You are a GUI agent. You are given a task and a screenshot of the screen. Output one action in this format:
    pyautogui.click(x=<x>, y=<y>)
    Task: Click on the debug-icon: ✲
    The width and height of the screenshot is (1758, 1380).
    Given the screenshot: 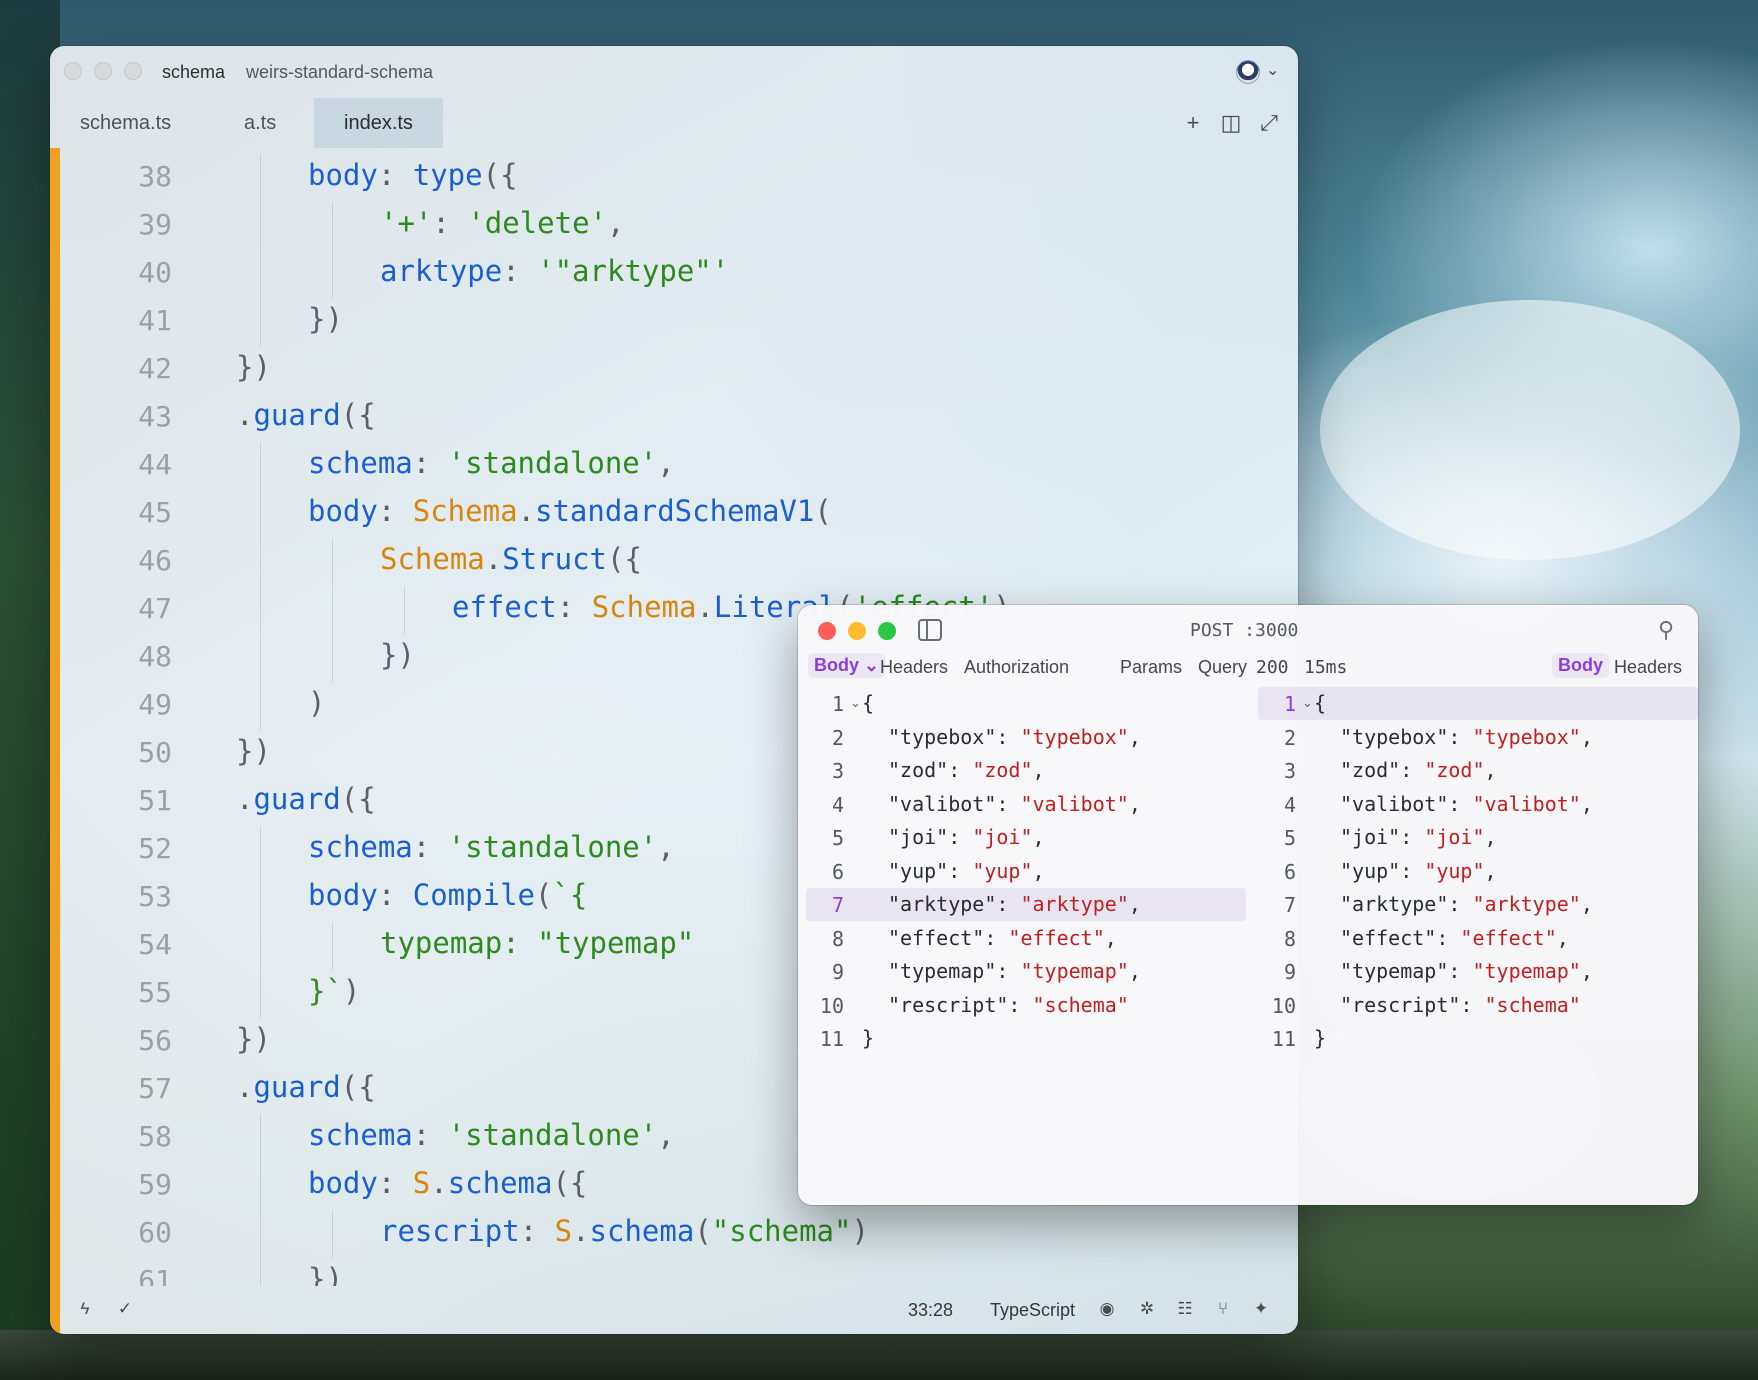 What is the action you would take?
    pyautogui.click(x=1147, y=1309)
    